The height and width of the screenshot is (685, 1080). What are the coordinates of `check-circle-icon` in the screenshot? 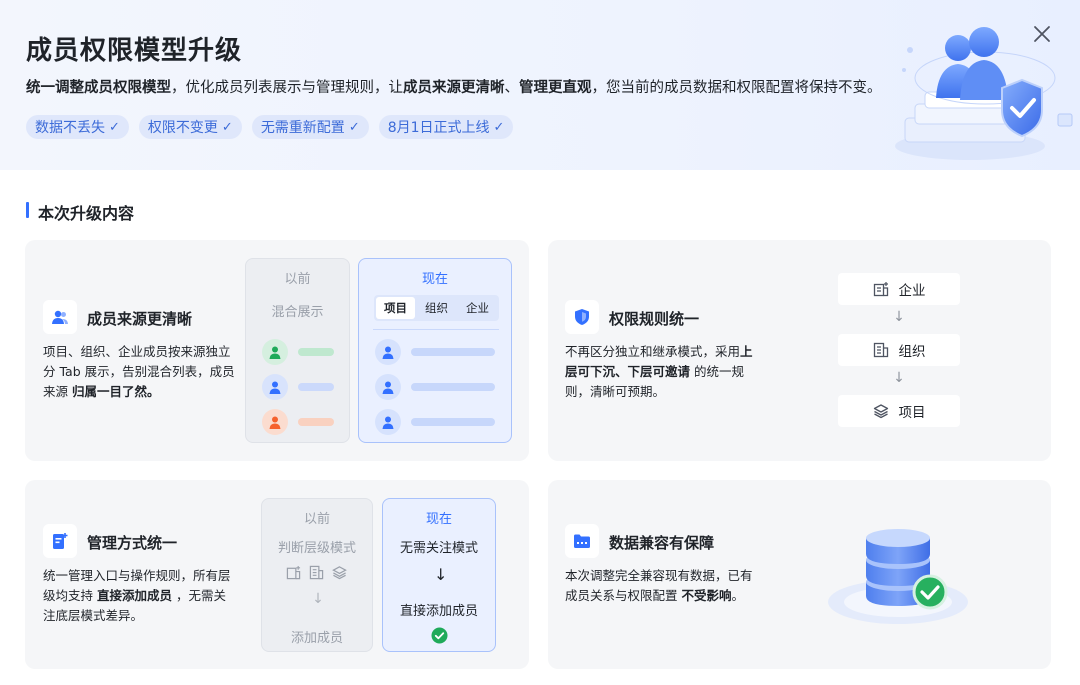 It's located at (439, 635).